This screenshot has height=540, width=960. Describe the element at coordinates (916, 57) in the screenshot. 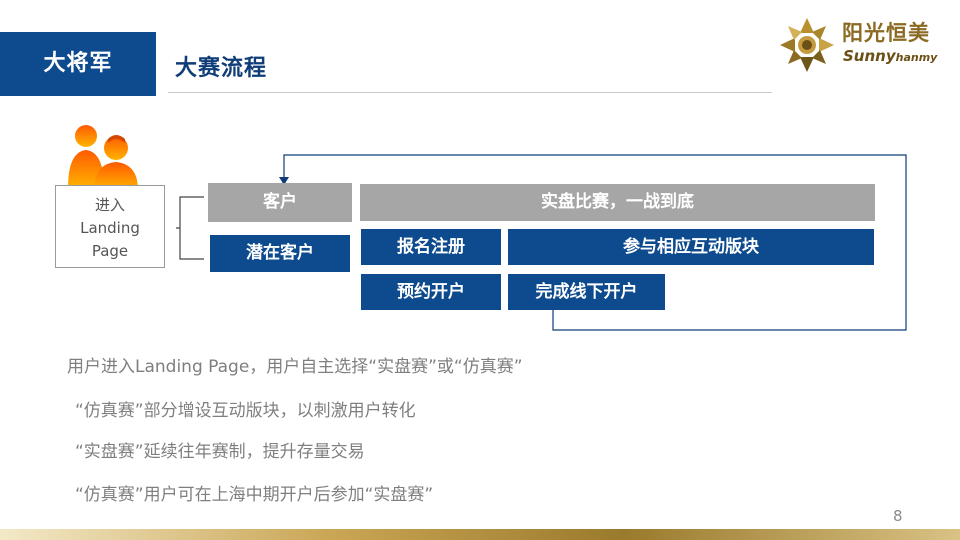

I see `logo-english-sub: hanmy` at that location.